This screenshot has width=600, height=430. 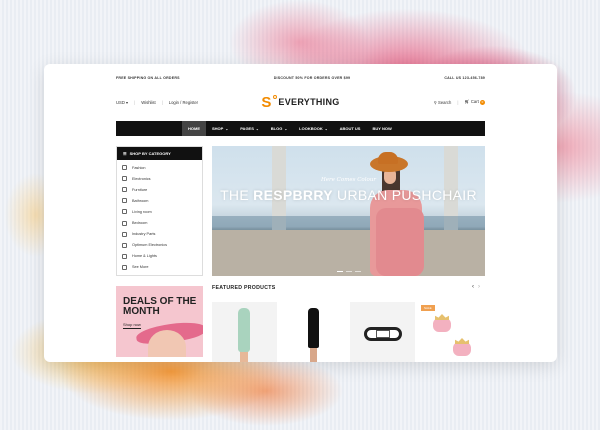 I want to click on sidebar-item-furniture: Furniture, so click(x=162, y=189).